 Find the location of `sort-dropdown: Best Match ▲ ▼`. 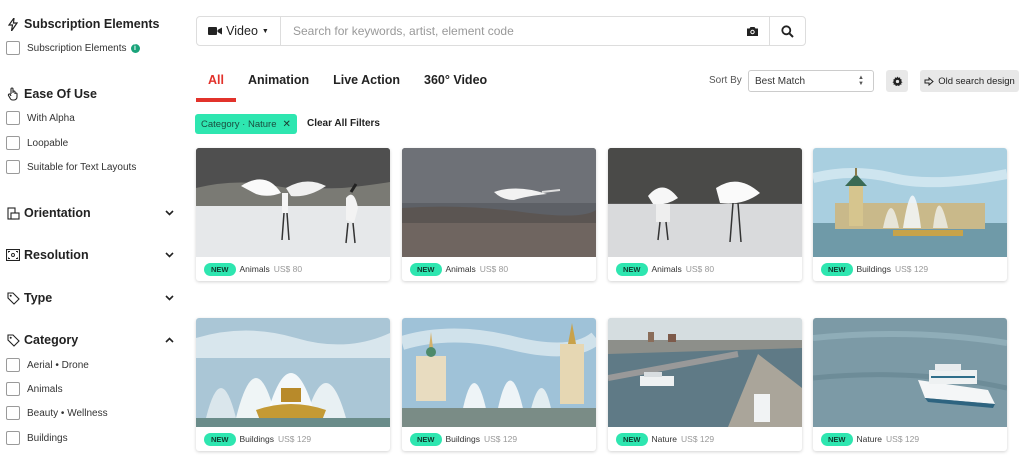

sort-dropdown: Best Match ▲ ▼ is located at coordinates (811, 81).